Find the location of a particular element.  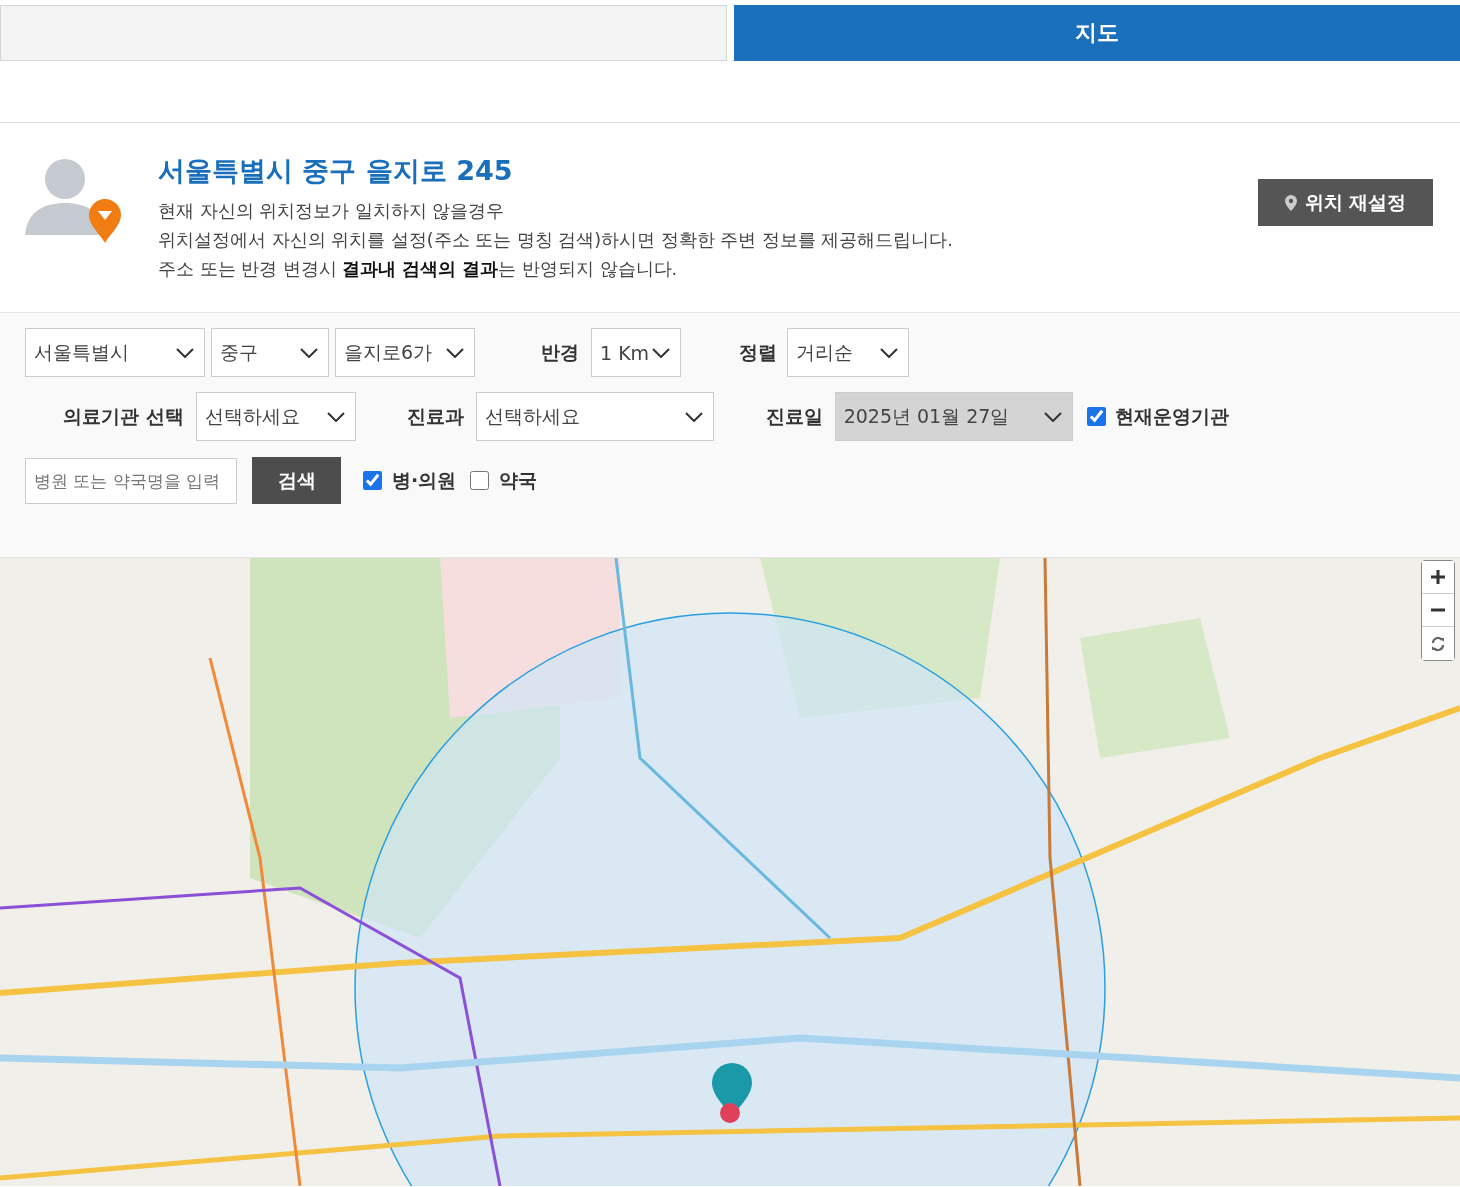

reset-location-button: 위치 재설정 is located at coordinates (1345, 202).